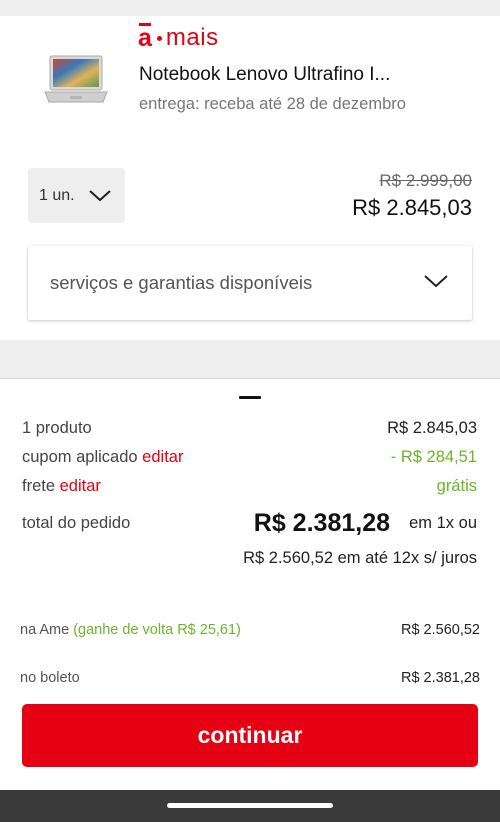  What do you see at coordinates (145, 37) in the screenshot?
I see `brand-mark: a` at bounding box center [145, 37].